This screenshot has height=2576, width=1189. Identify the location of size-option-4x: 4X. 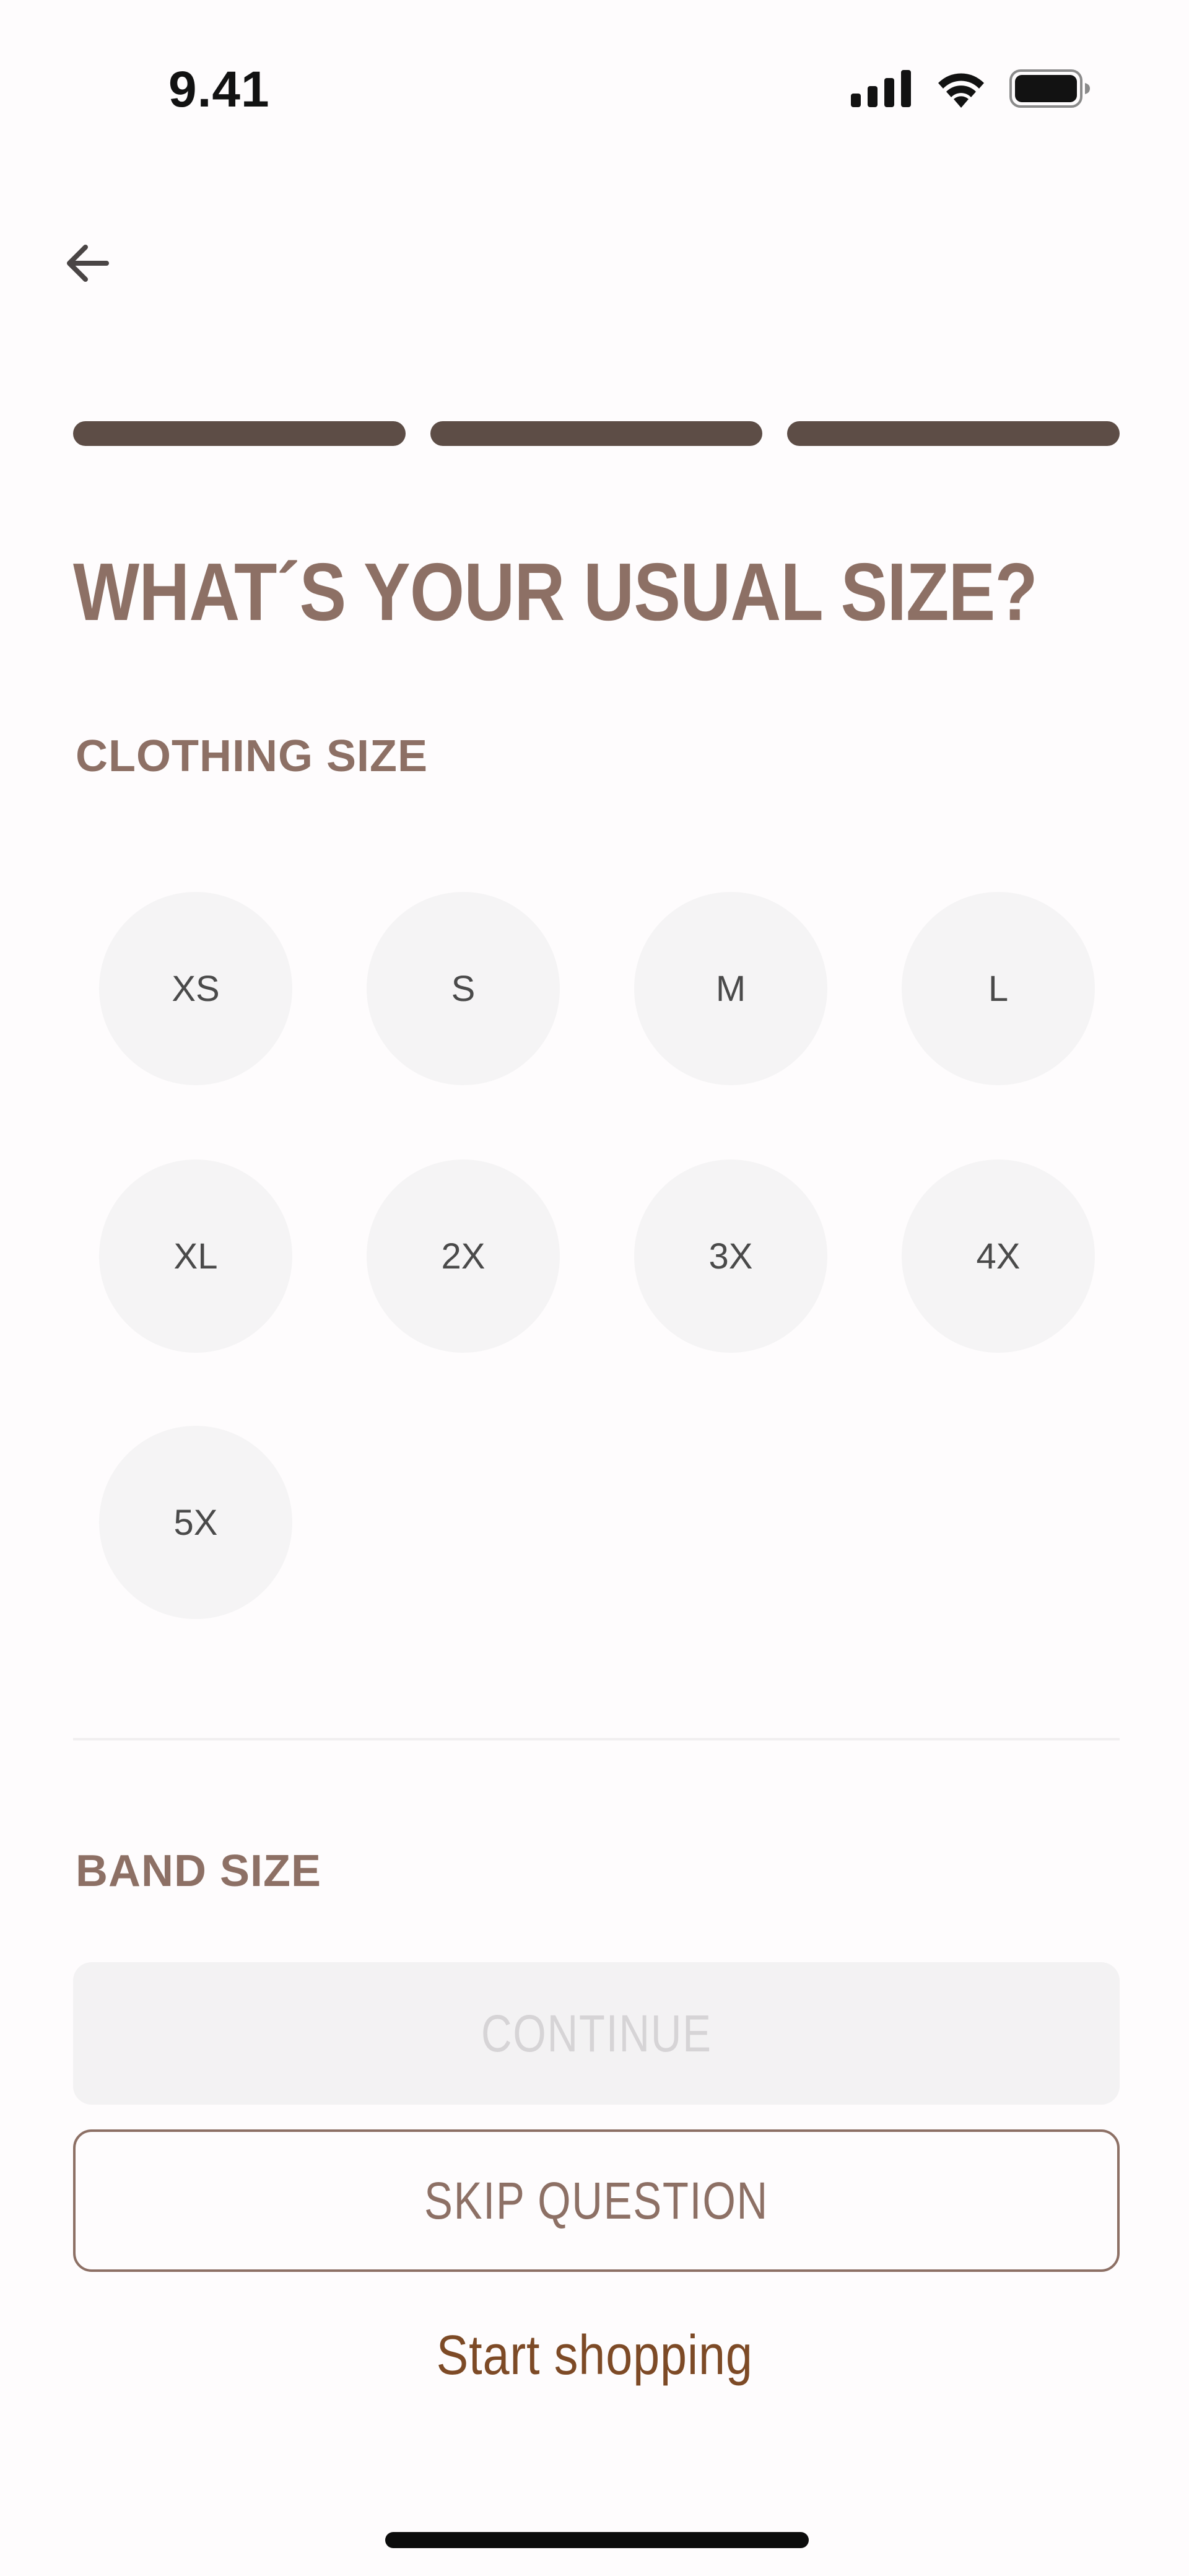
(998, 1256).